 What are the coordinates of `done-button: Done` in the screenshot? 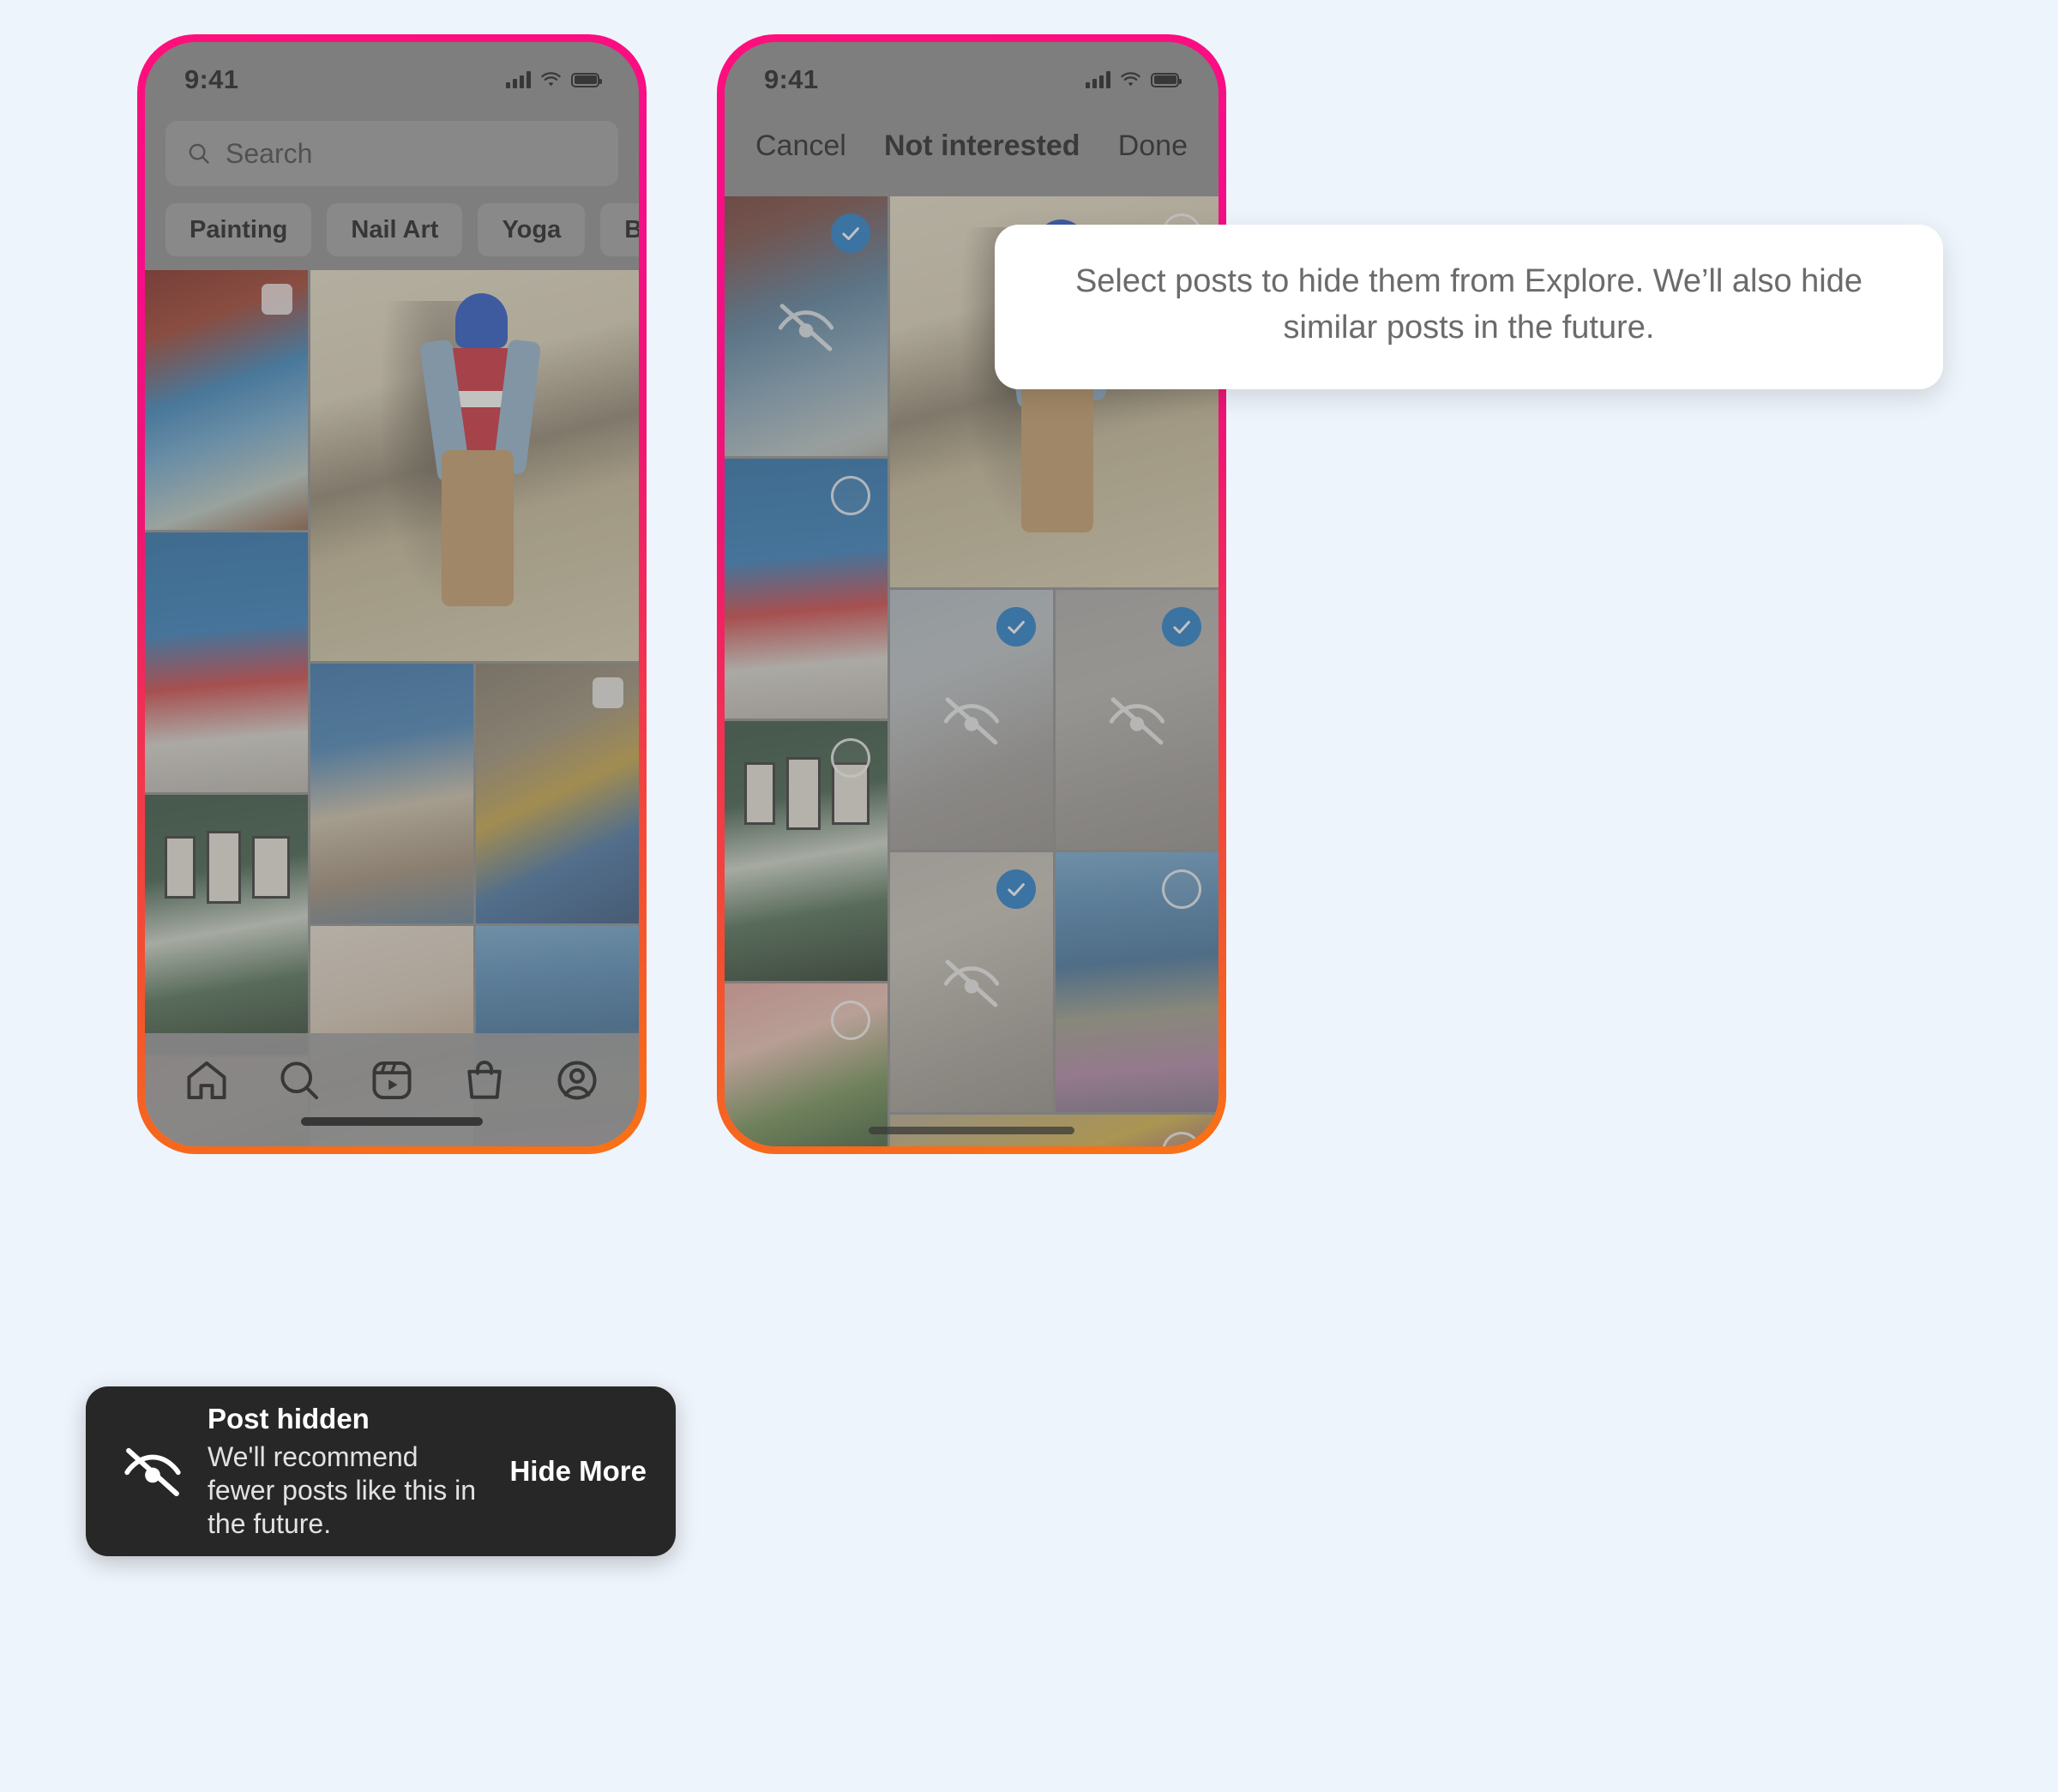 It's located at (1153, 146).